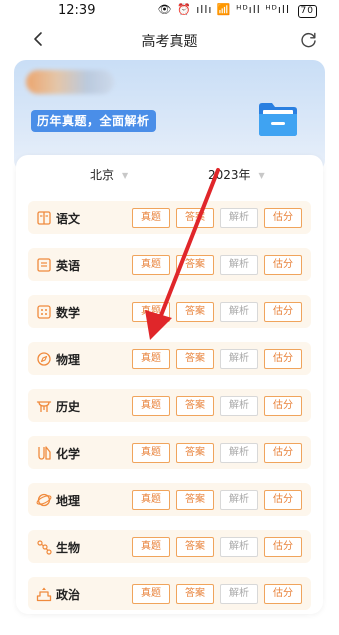 The image size is (339, 635). I want to click on subject-row: 化学 真题 答案 解析 估分, so click(169, 452).